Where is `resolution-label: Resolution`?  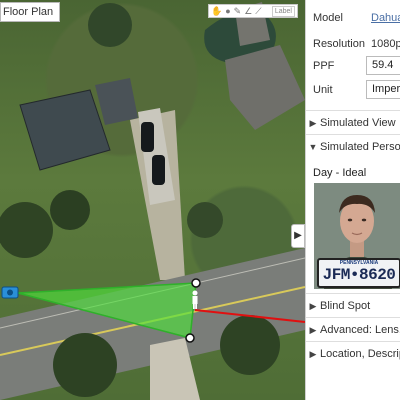 resolution-label: Resolution is located at coordinates (339, 44).